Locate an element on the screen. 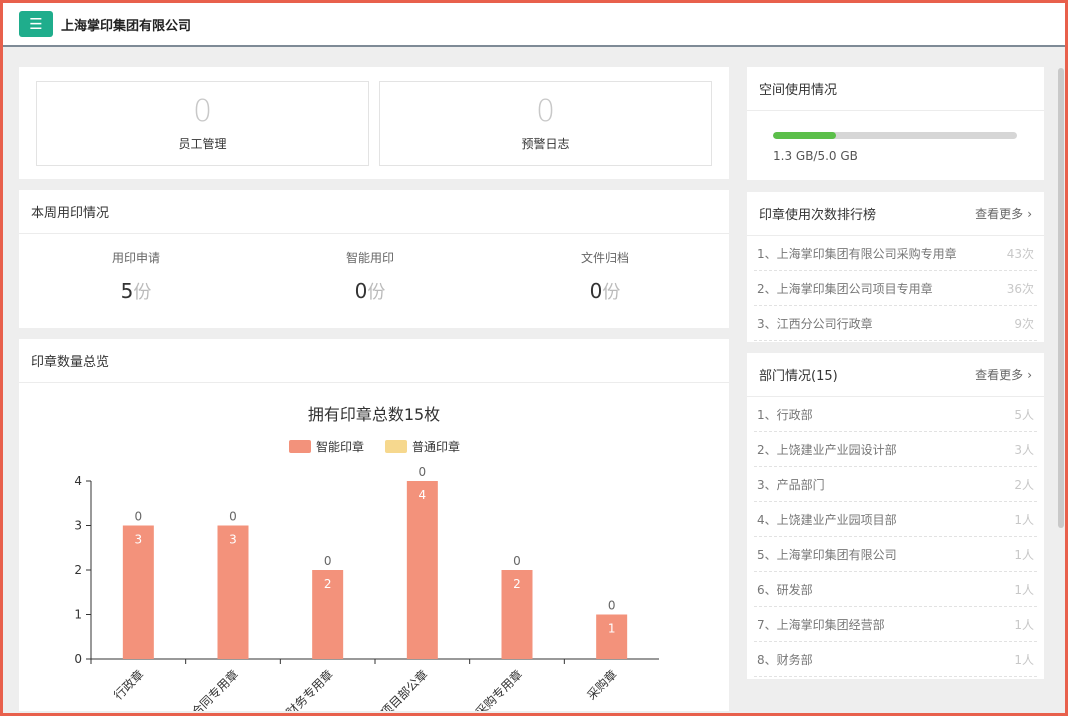 The height and width of the screenshot is (716, 1068). list-item-name: 3、江西分公司行政章 is located at coordinates (815, 323).